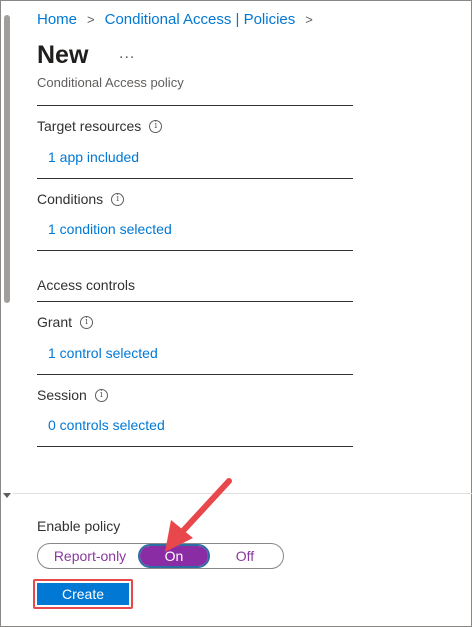 The image size is (472, 627). Describe the element at coordinates (200, 19) in the screenshot. I see `breadcrumb-policies-link: Conditional Access | Policies` at that location.